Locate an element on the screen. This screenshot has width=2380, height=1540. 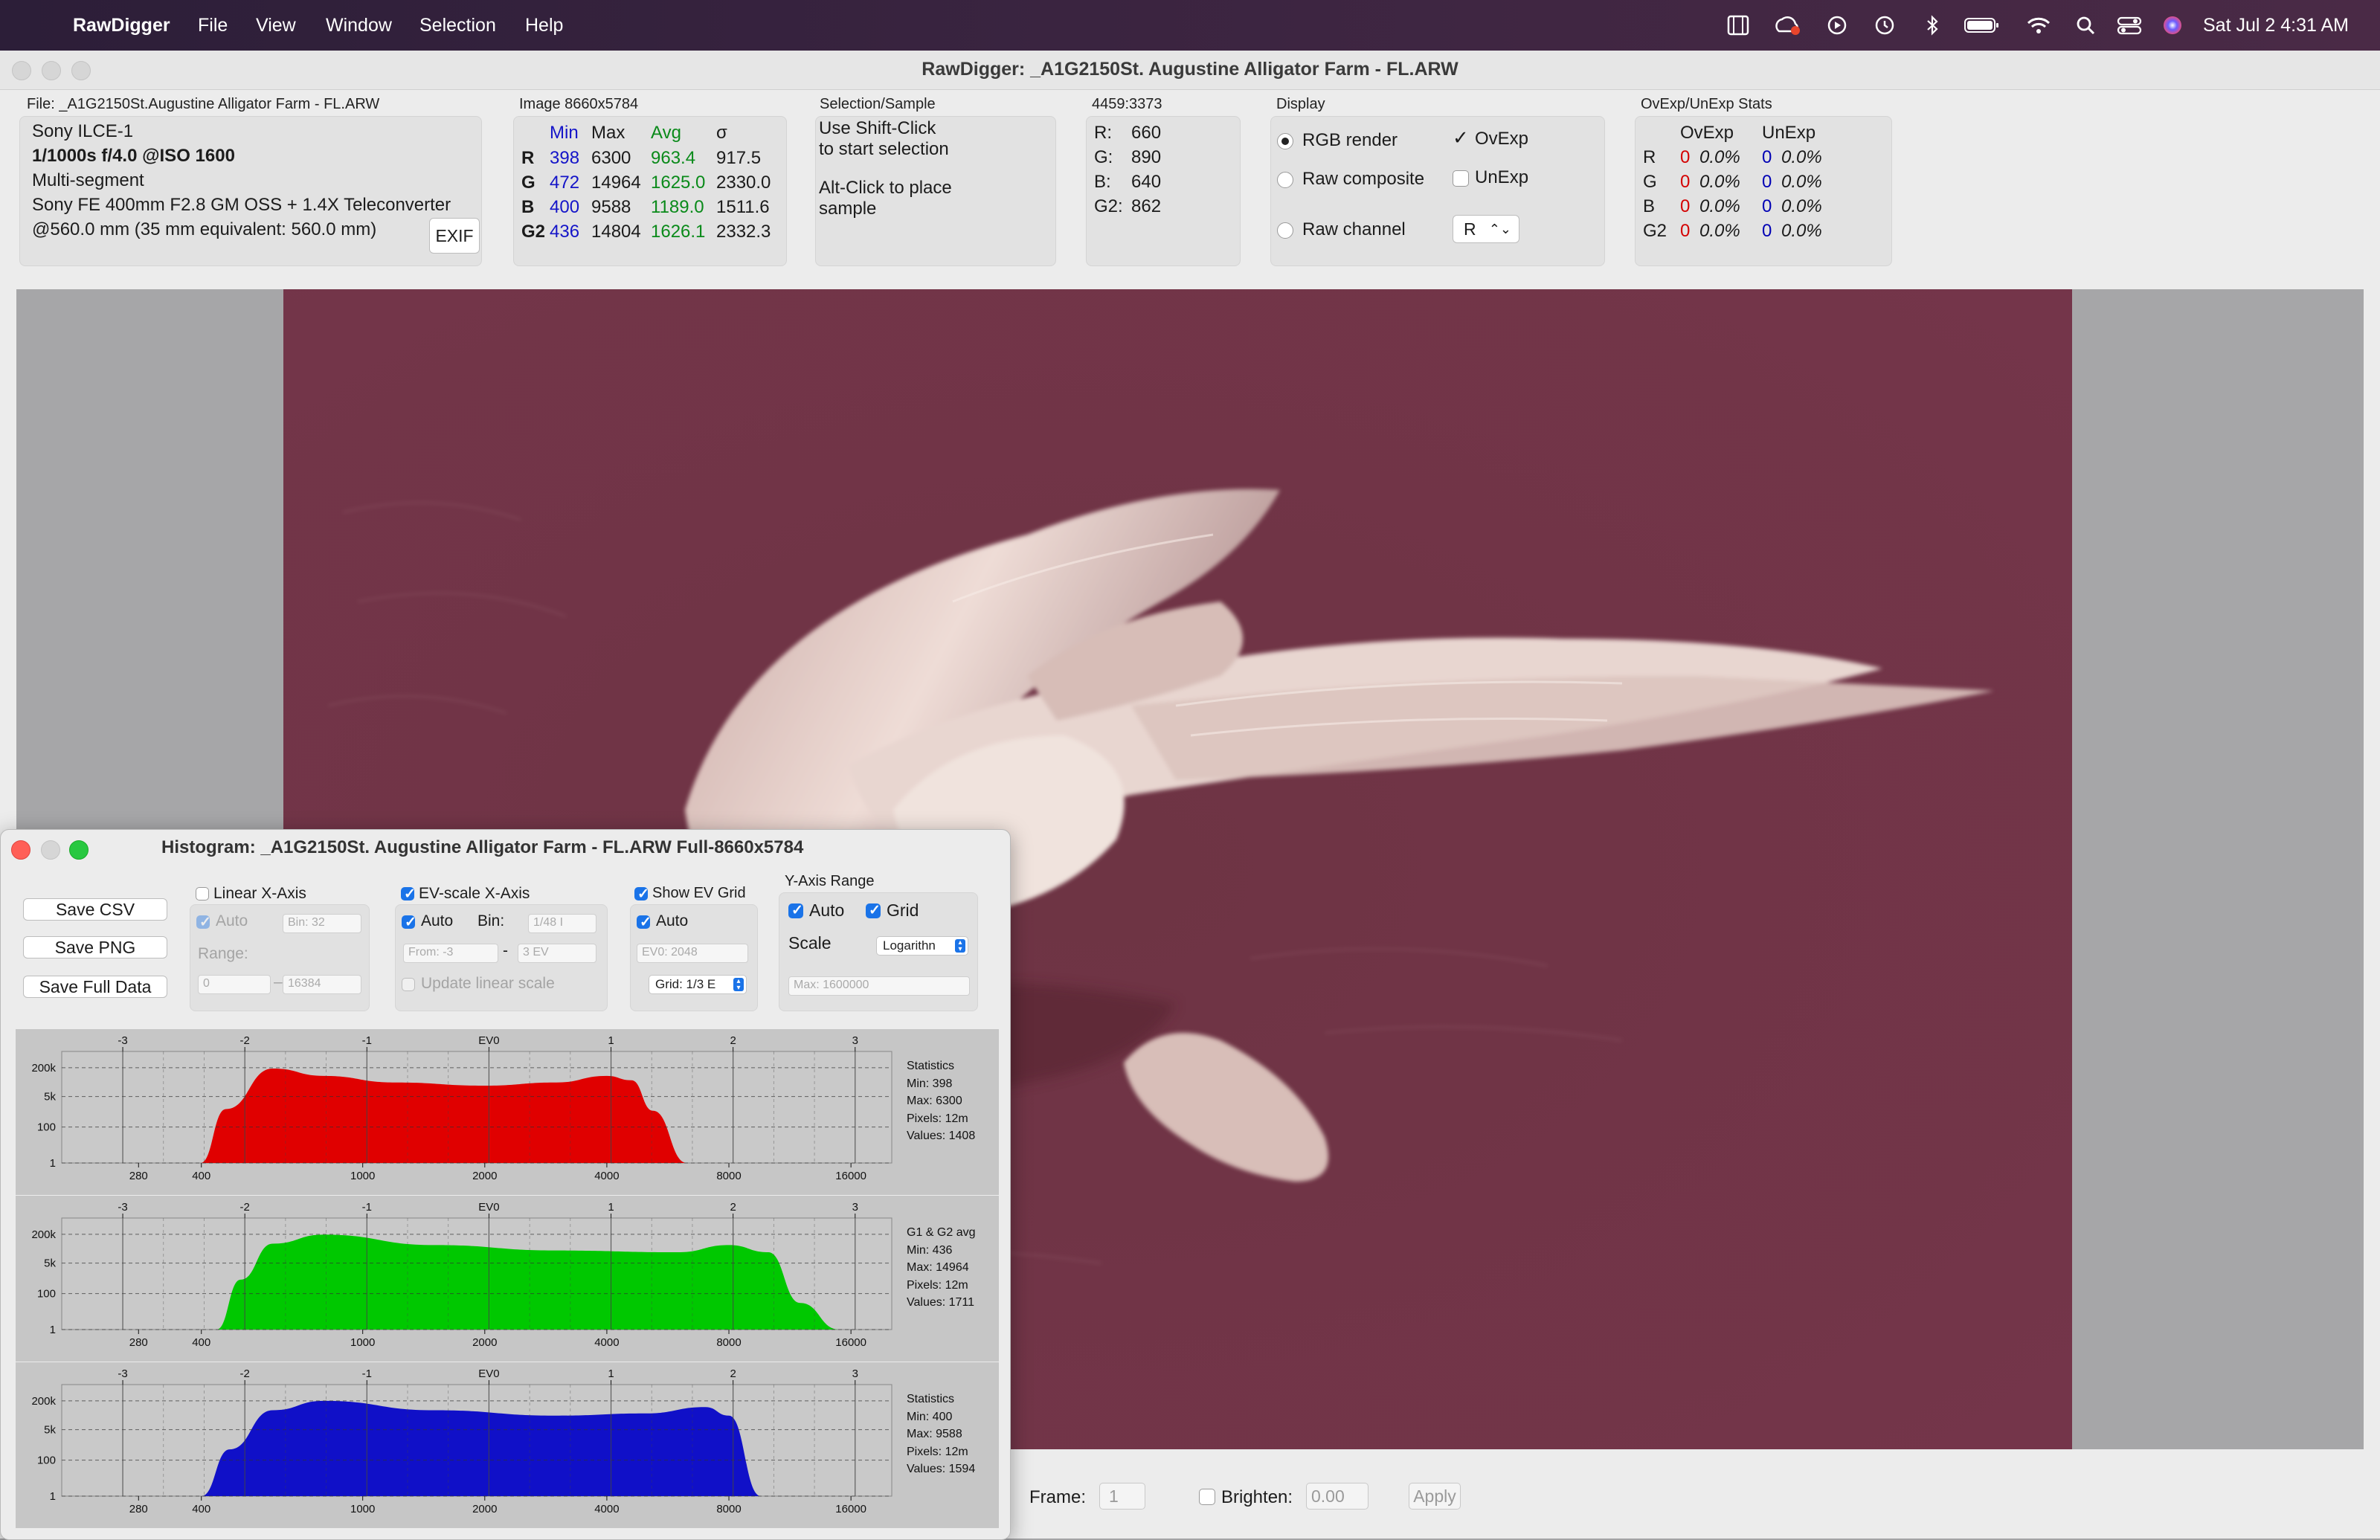
brighten-label: Brighten: is located at coordinates (1257, 1497).